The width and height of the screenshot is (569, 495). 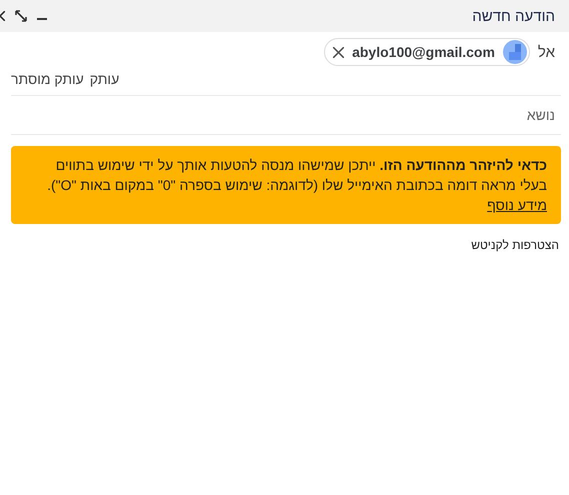 I want to click on message-body: הצטרפות לקניטש, so click(x=286, y=238).